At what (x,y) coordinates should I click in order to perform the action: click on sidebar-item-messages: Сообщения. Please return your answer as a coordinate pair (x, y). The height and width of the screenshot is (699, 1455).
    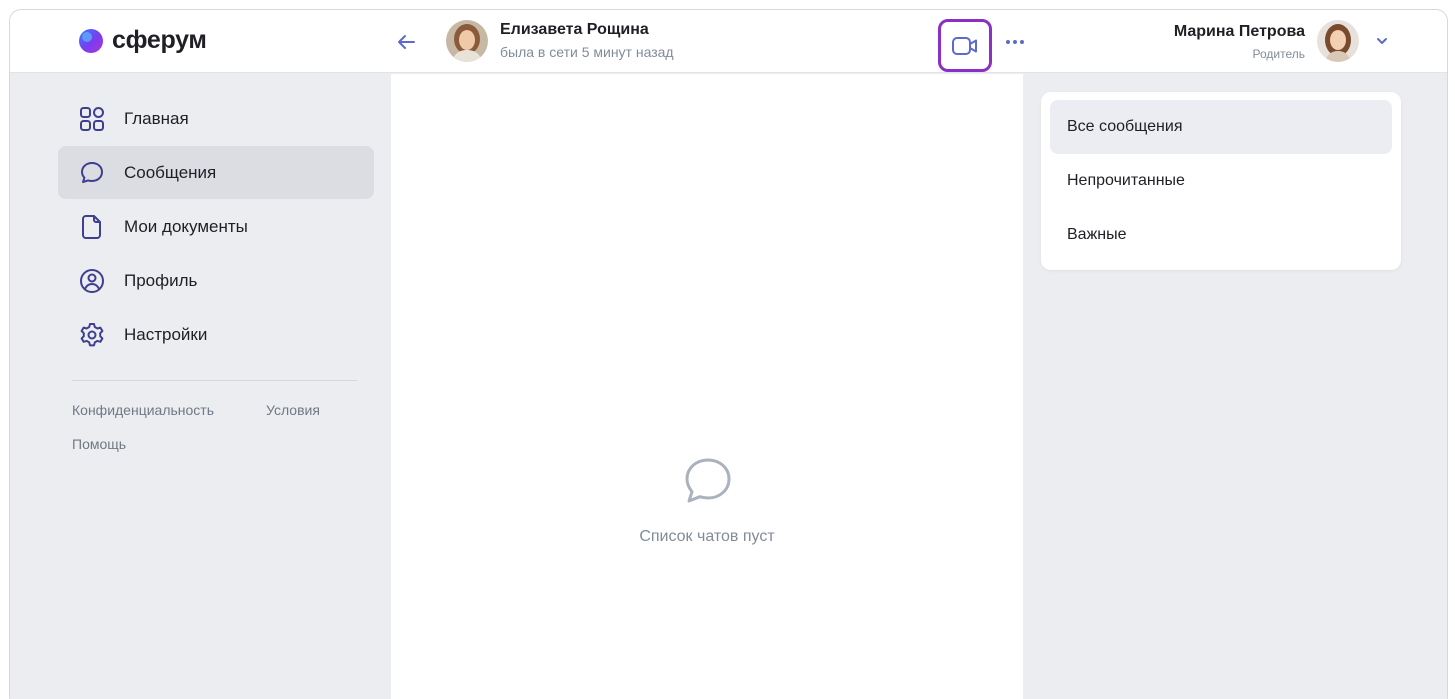
    Looking at the image, I should click on (216, 172).